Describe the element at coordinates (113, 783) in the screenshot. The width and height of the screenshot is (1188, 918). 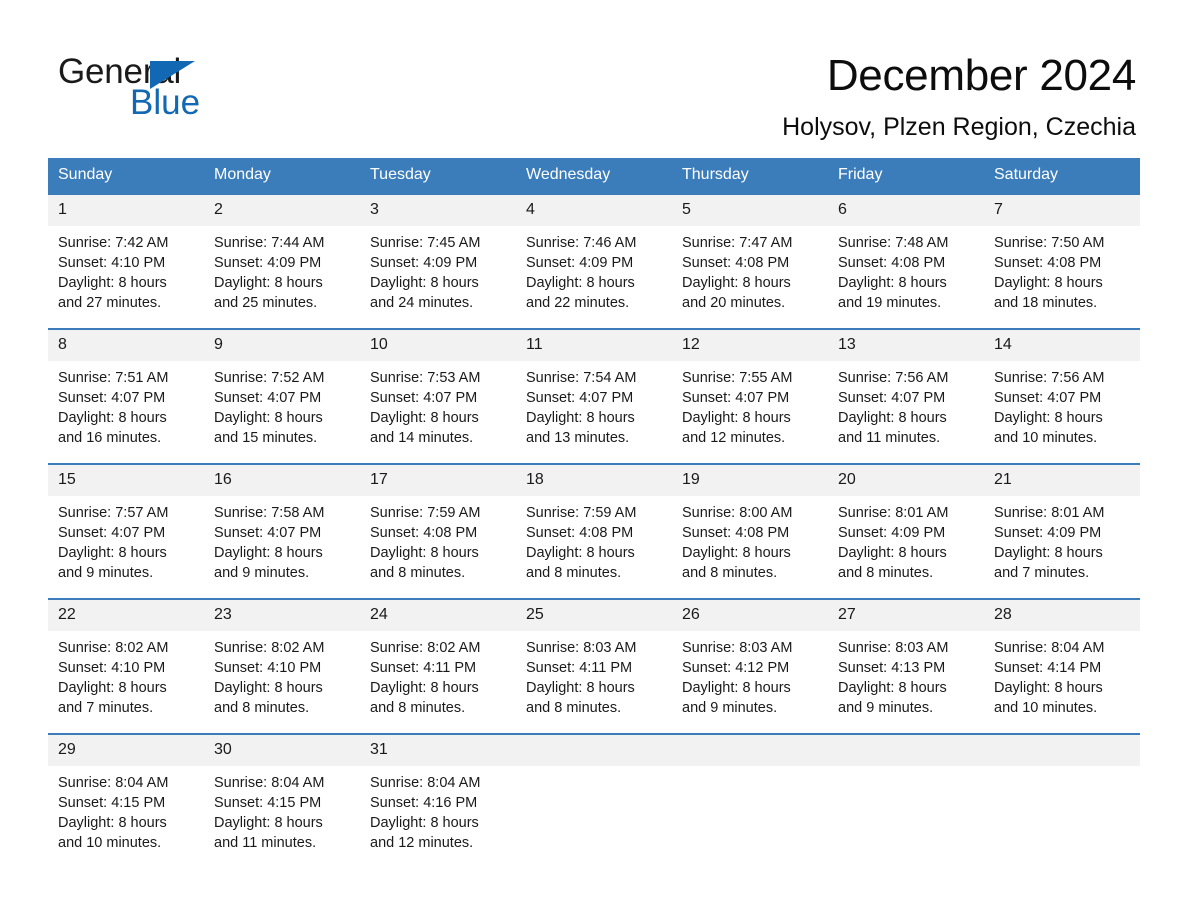
I see `sunrise-text: Sunrise: 8:04 AM` at that location.